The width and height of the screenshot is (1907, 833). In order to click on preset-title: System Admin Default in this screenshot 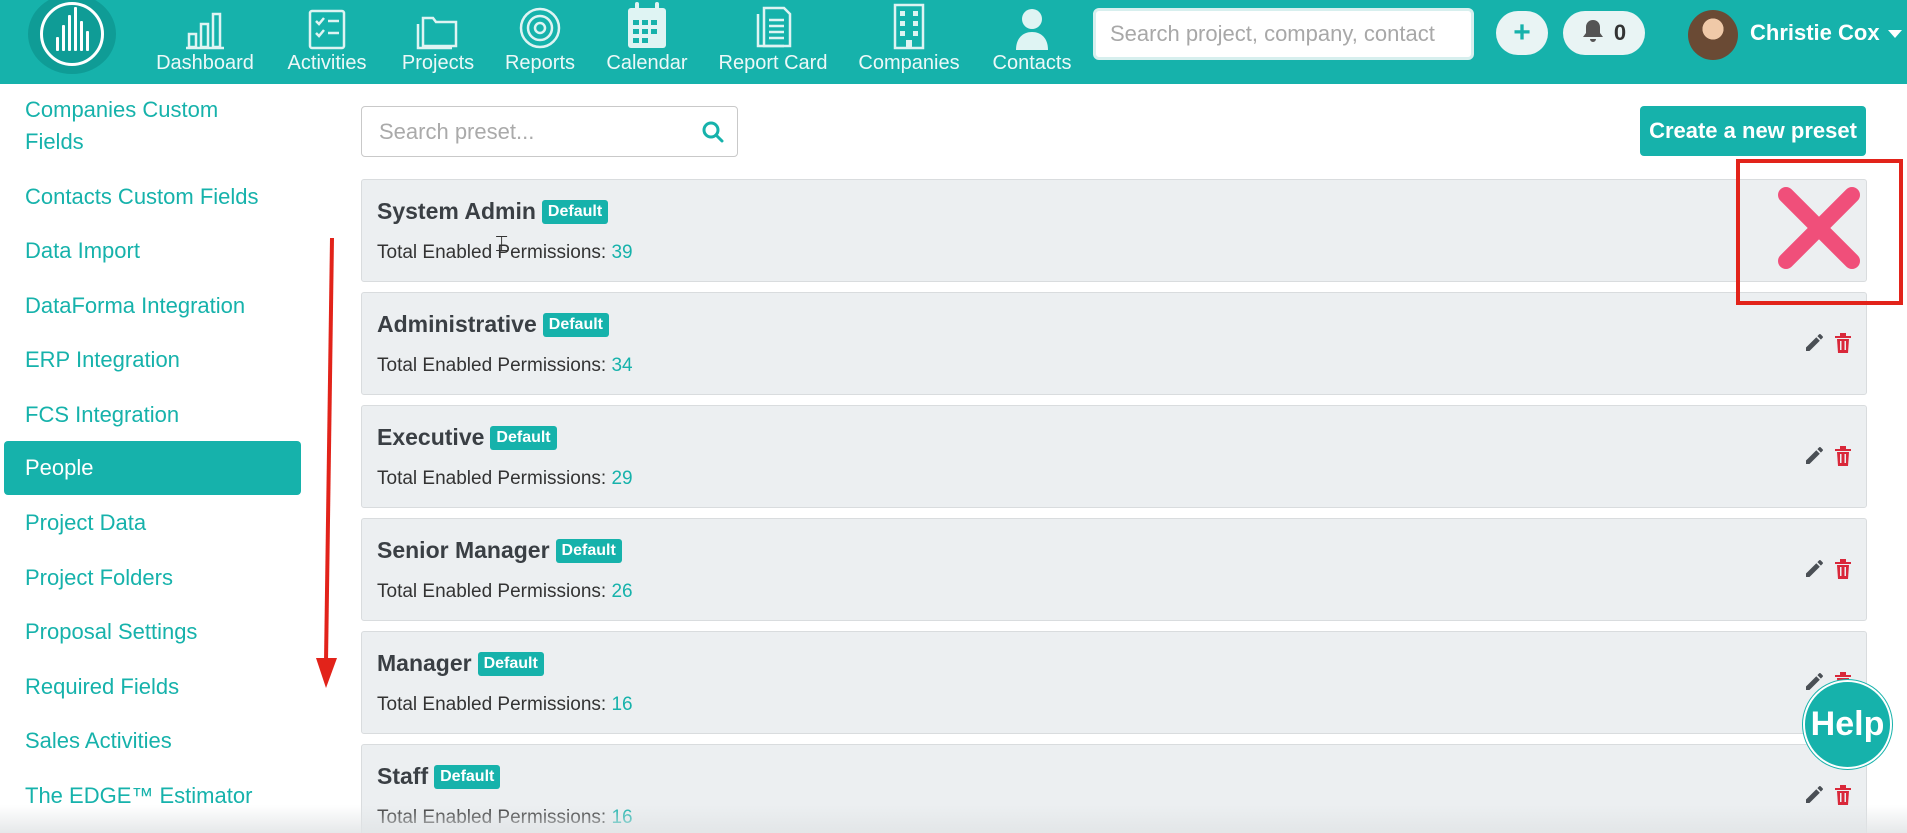, I will do `click(493, 211)`.